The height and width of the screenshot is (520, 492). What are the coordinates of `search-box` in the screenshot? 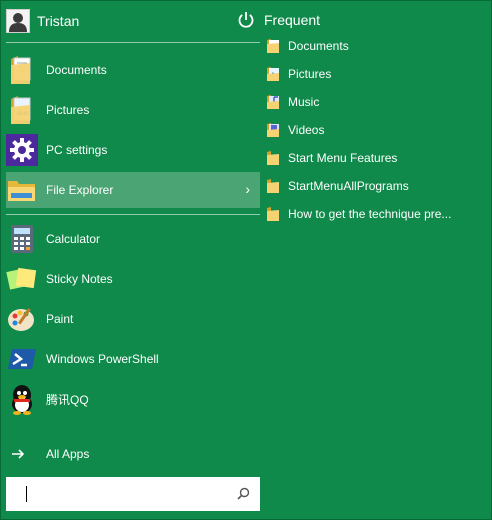 It's located at (133, 494).